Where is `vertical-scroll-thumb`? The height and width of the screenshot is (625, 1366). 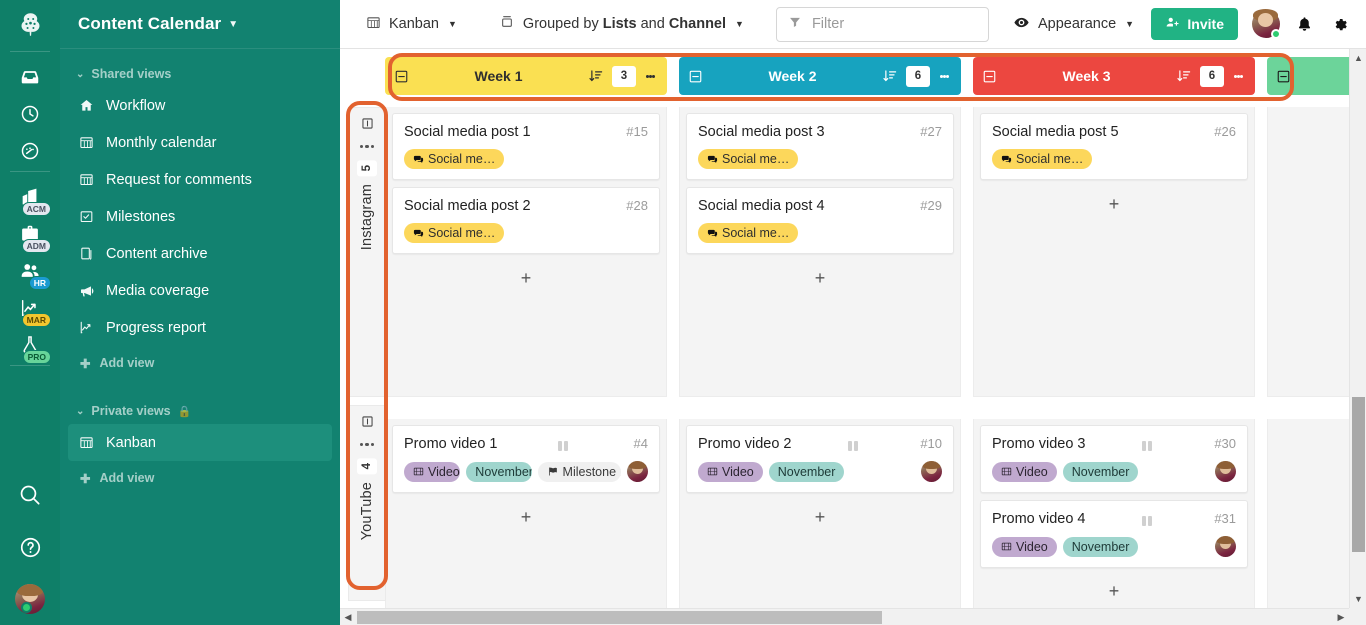
vertical-scroll-thumb is located at coordinates (1358, 474).